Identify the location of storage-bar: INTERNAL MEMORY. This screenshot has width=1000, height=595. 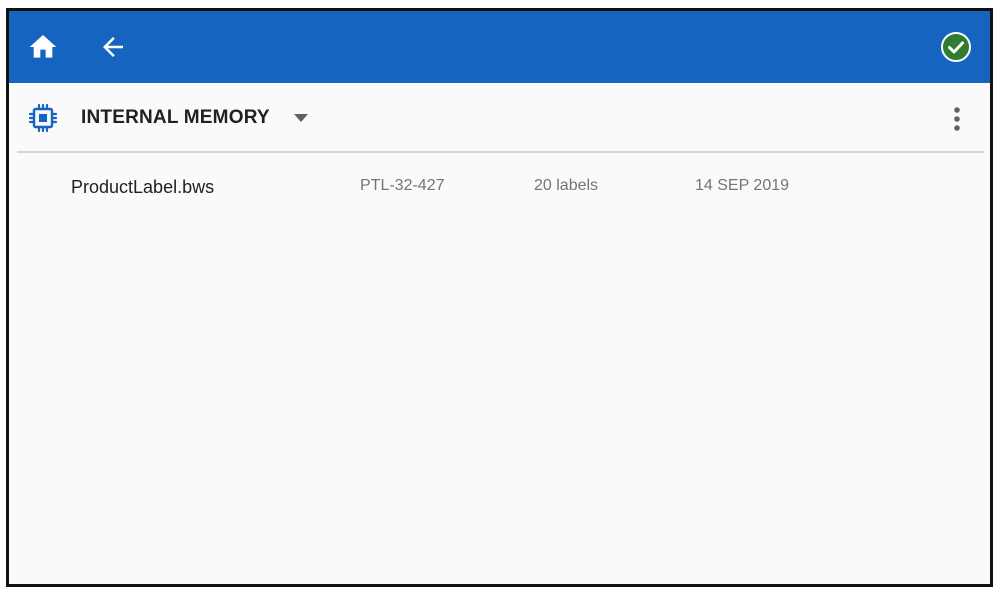
(499, 118).